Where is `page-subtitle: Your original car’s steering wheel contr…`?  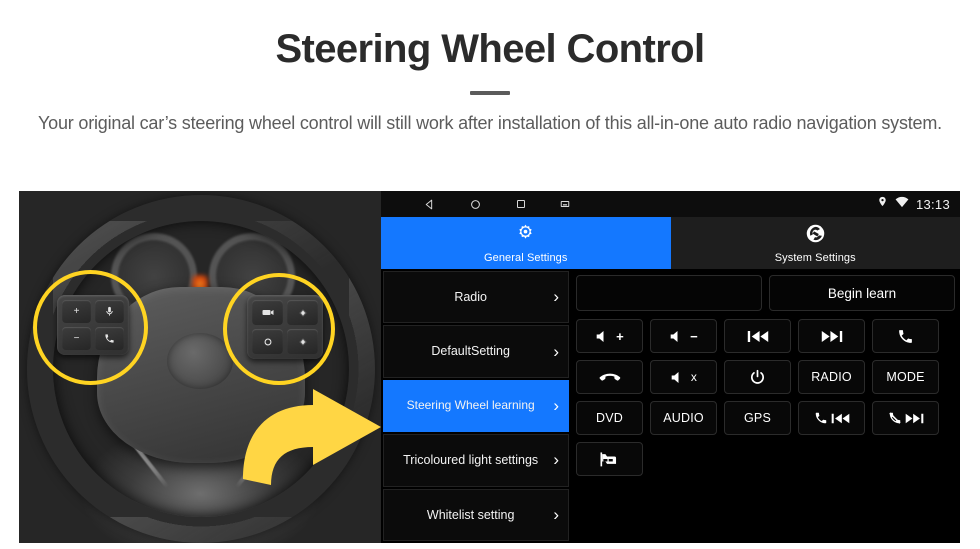 page-subtitle: Your original car’s steering wheel contr… is located at coordinates (490, 123).